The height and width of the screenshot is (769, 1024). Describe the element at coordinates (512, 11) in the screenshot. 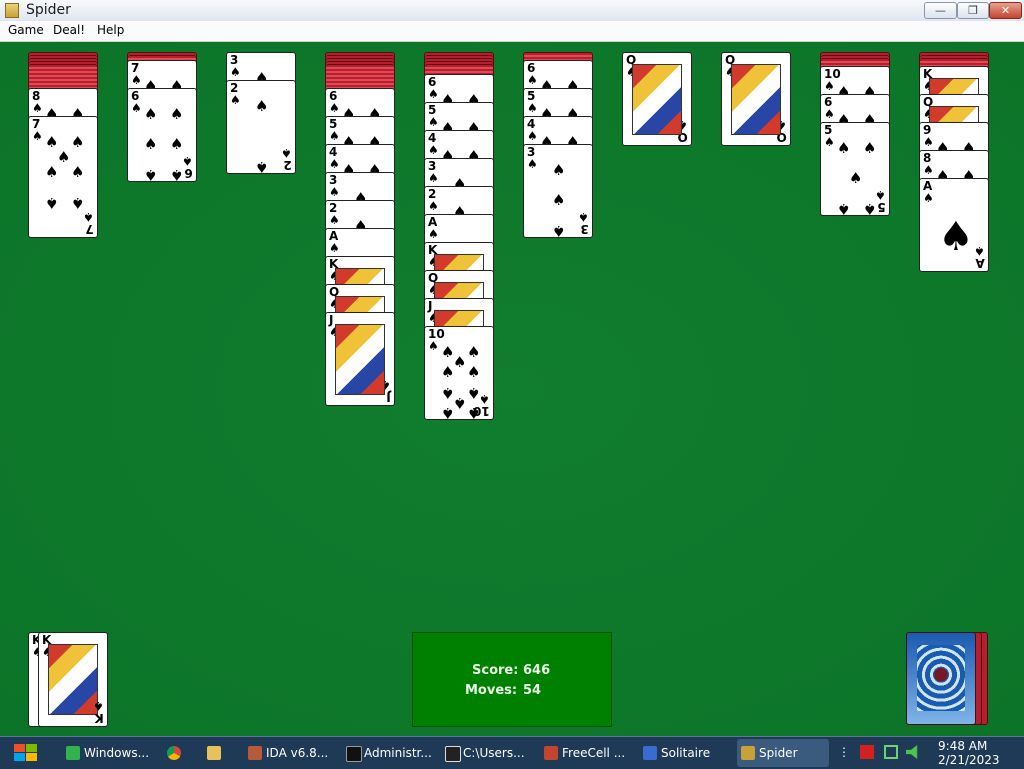

I see `title-bar: Spider — ❐ ✕` at that location.